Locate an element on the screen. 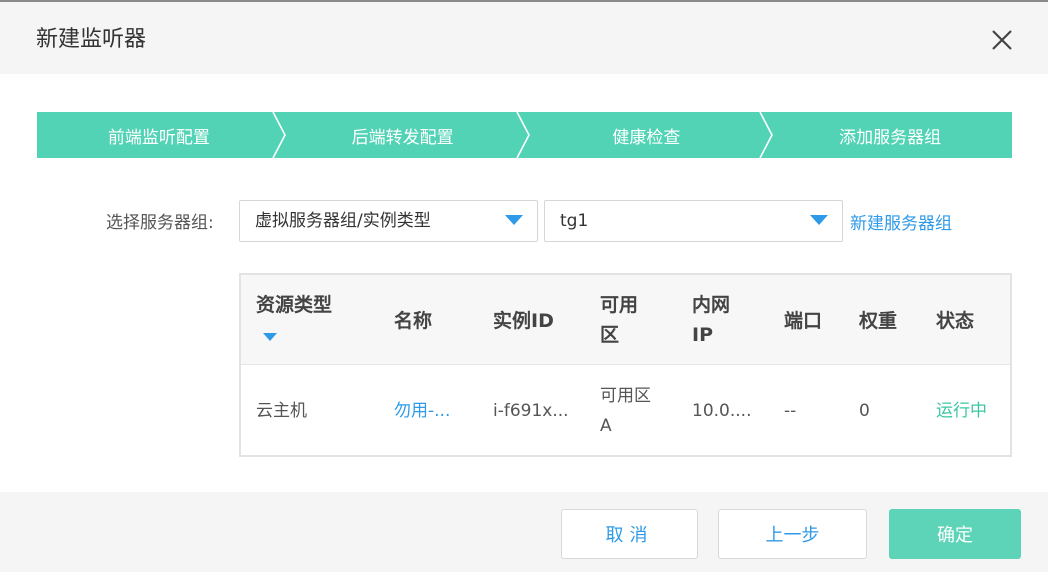  previous-step-button: 上一步 is located at coordinates (792, 534).